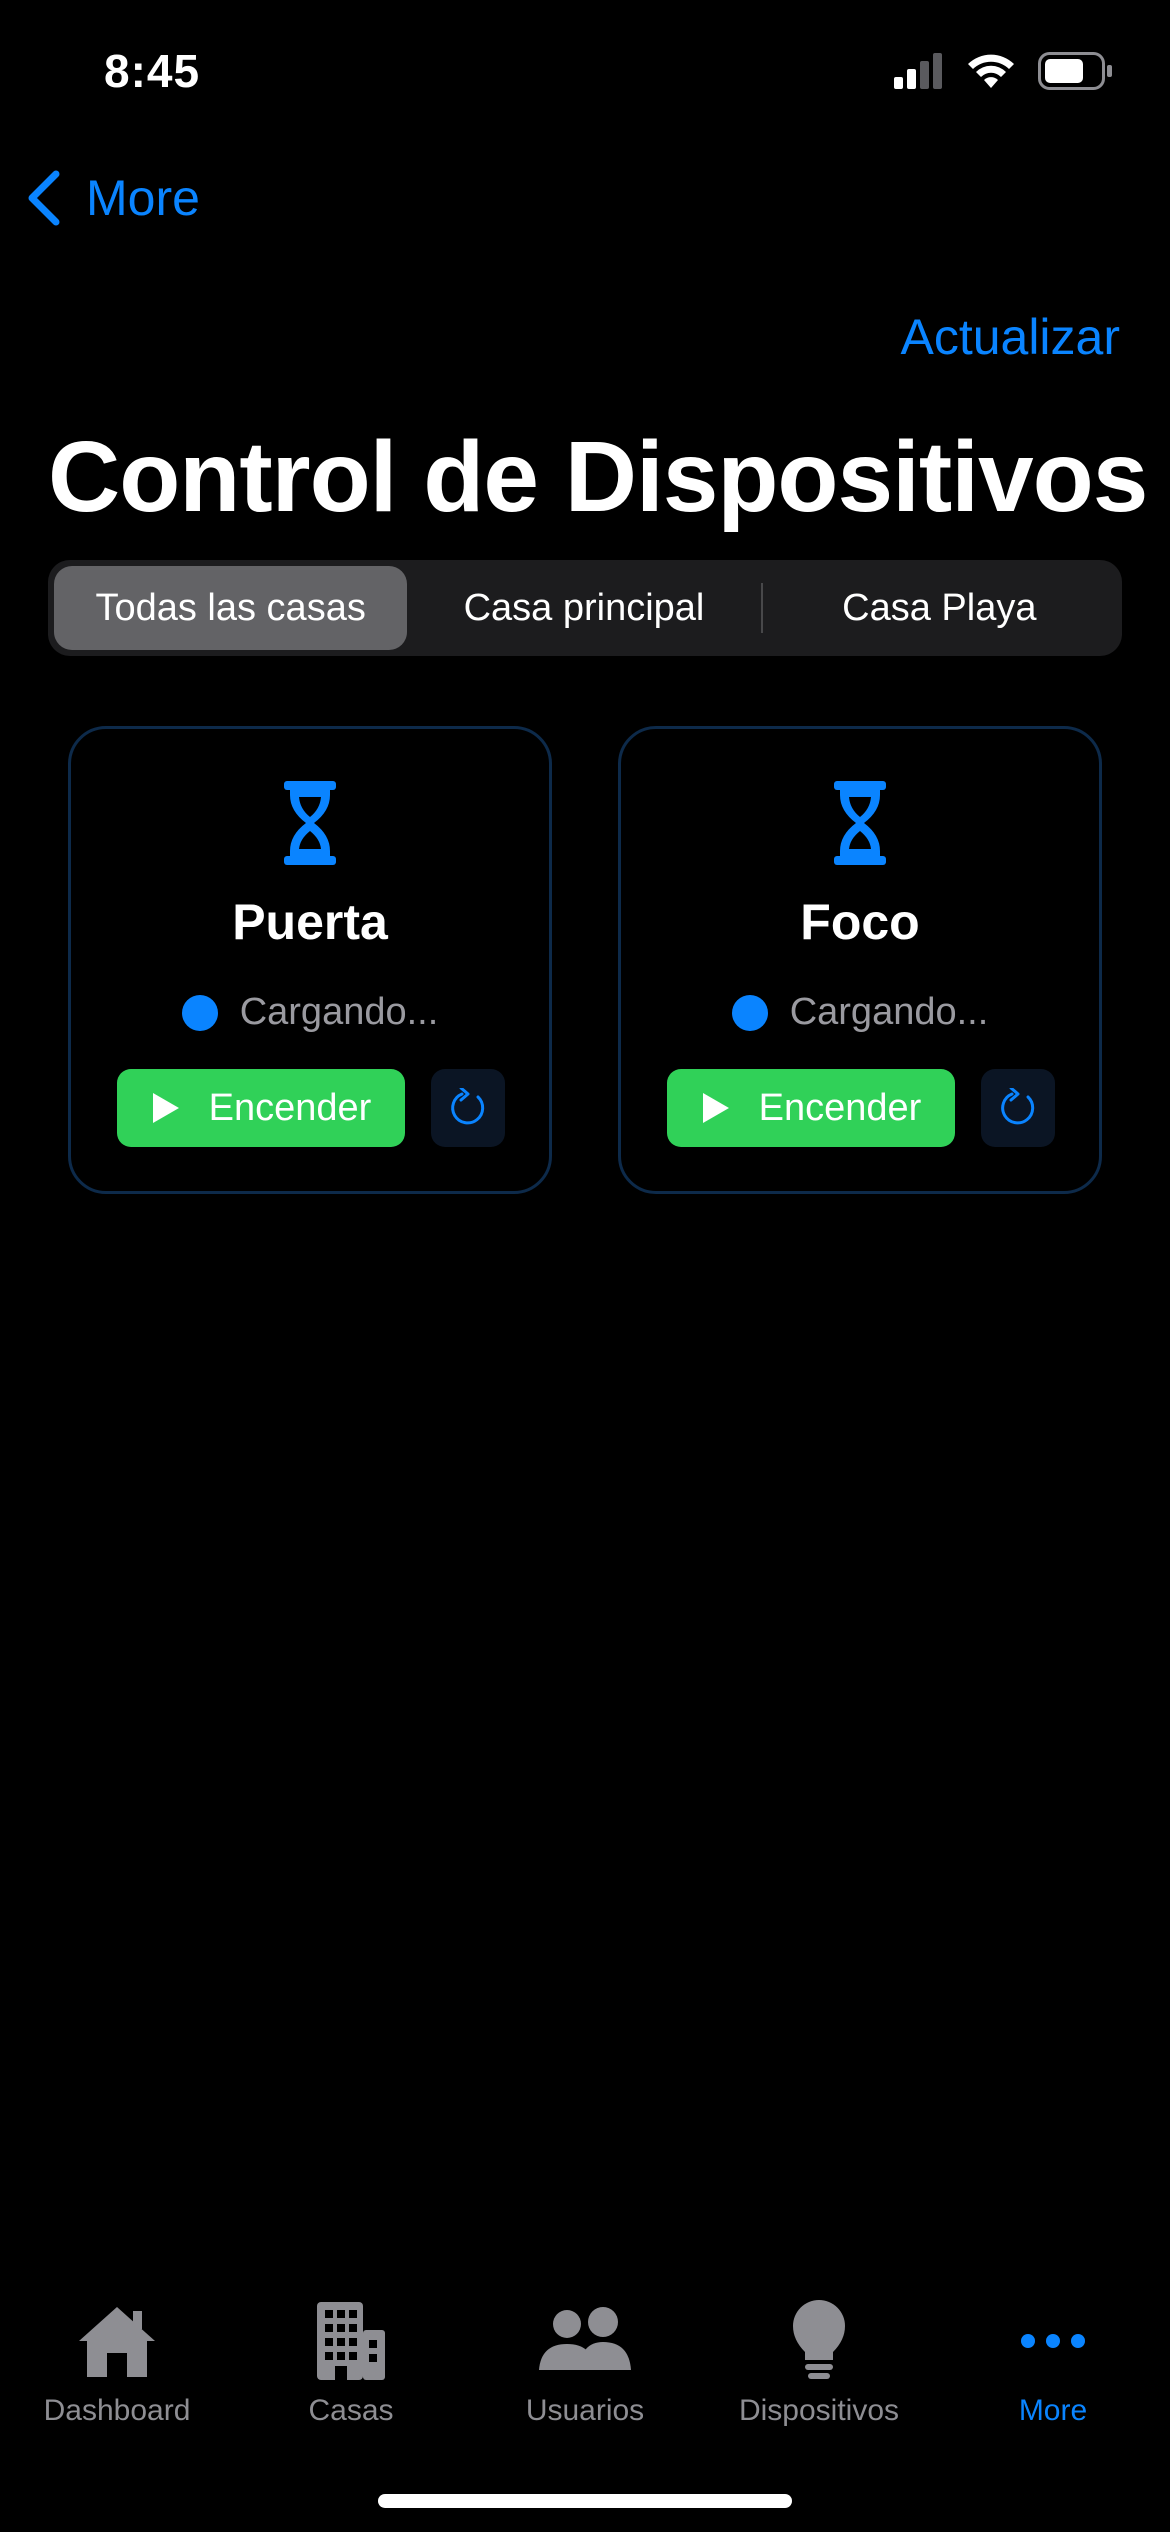  I want to click on device-card: Puerta Cargando... Encender, so click(310, 960).